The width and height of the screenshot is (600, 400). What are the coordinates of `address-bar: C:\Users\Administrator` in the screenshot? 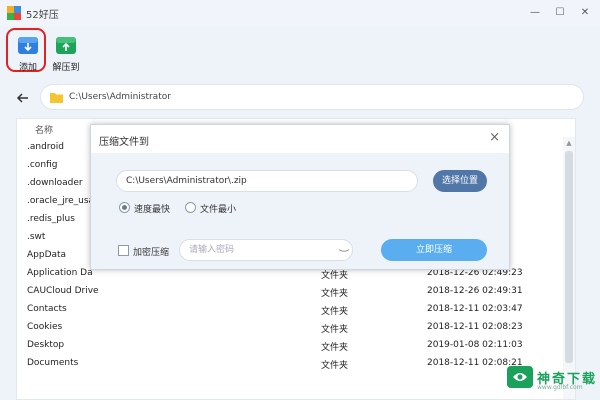 It's located at (300, 98).